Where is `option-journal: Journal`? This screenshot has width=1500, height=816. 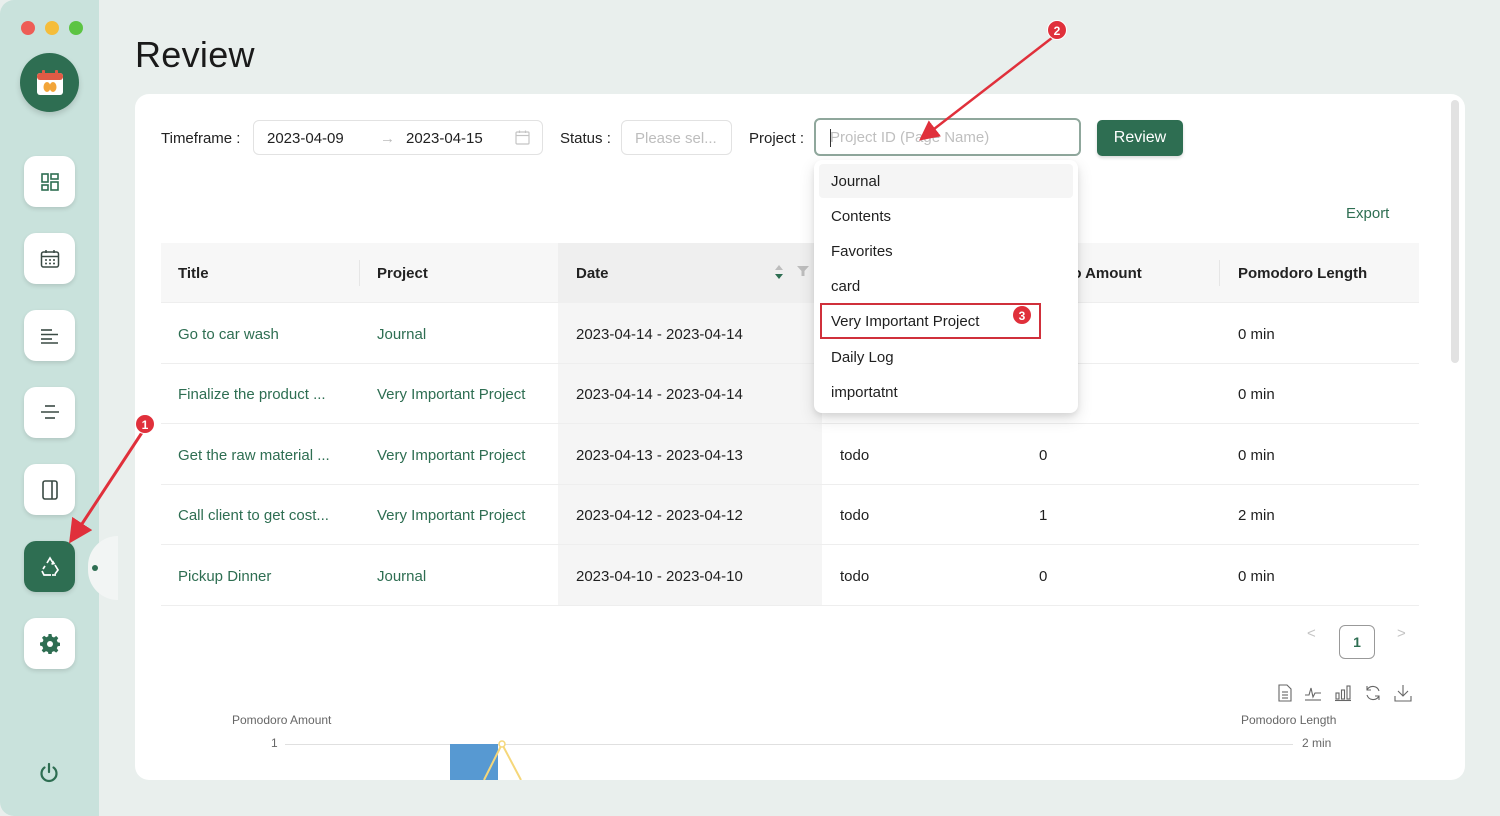
option-journal: Journal is located at coordinates (946, 181).